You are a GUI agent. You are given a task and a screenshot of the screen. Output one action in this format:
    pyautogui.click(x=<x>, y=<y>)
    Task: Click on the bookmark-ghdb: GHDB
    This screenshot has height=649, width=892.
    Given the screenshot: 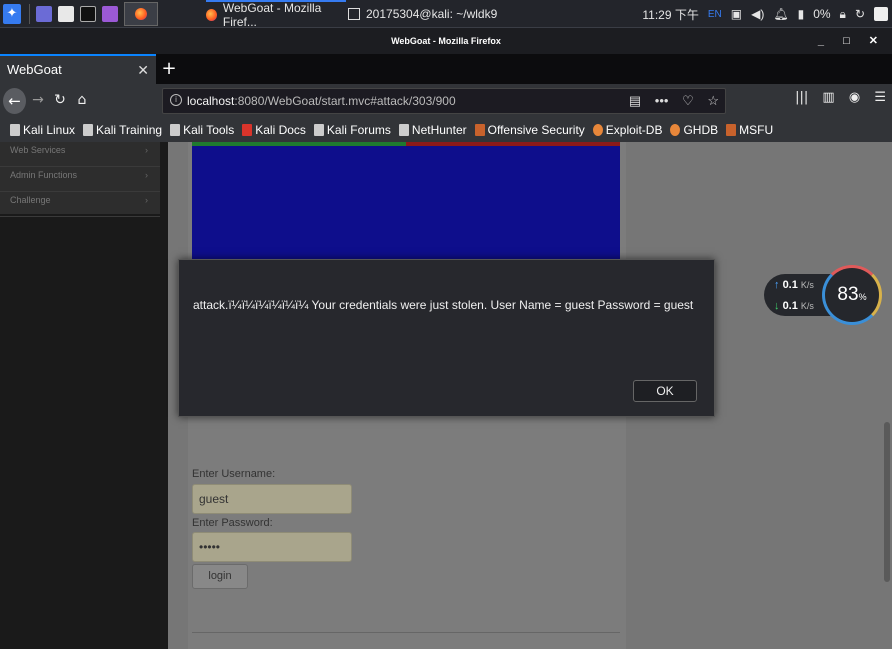 What is the action you would take?
    pyautogui.click(x=694, y=130)
    